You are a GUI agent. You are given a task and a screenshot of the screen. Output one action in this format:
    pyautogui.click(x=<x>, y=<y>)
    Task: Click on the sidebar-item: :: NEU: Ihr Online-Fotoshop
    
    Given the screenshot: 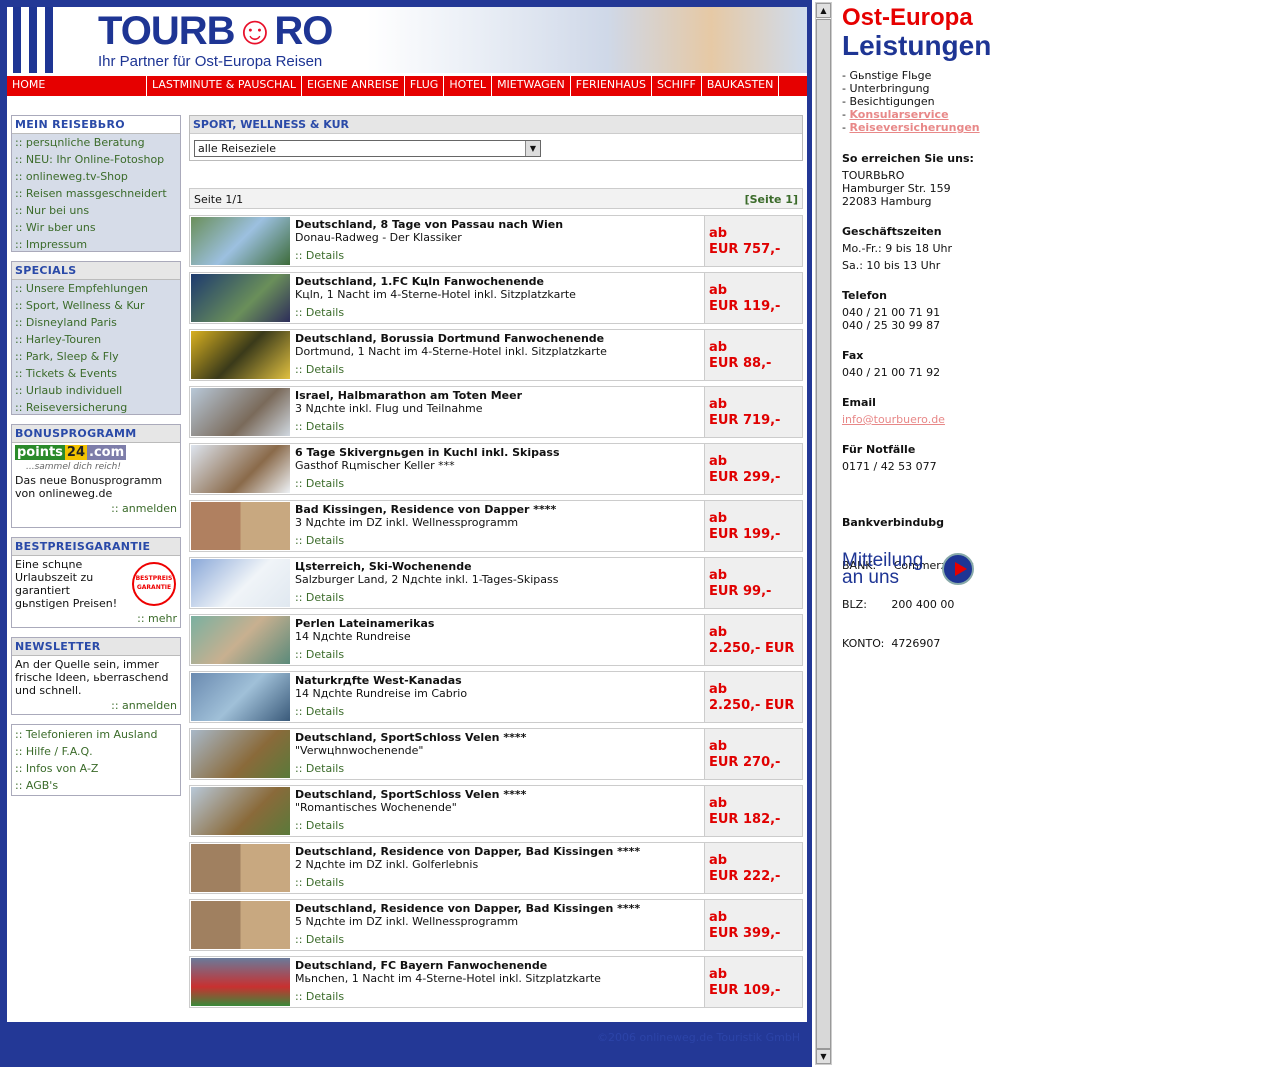 What is the action you would take?
    pyautogui.click(x=96, y=159)
    